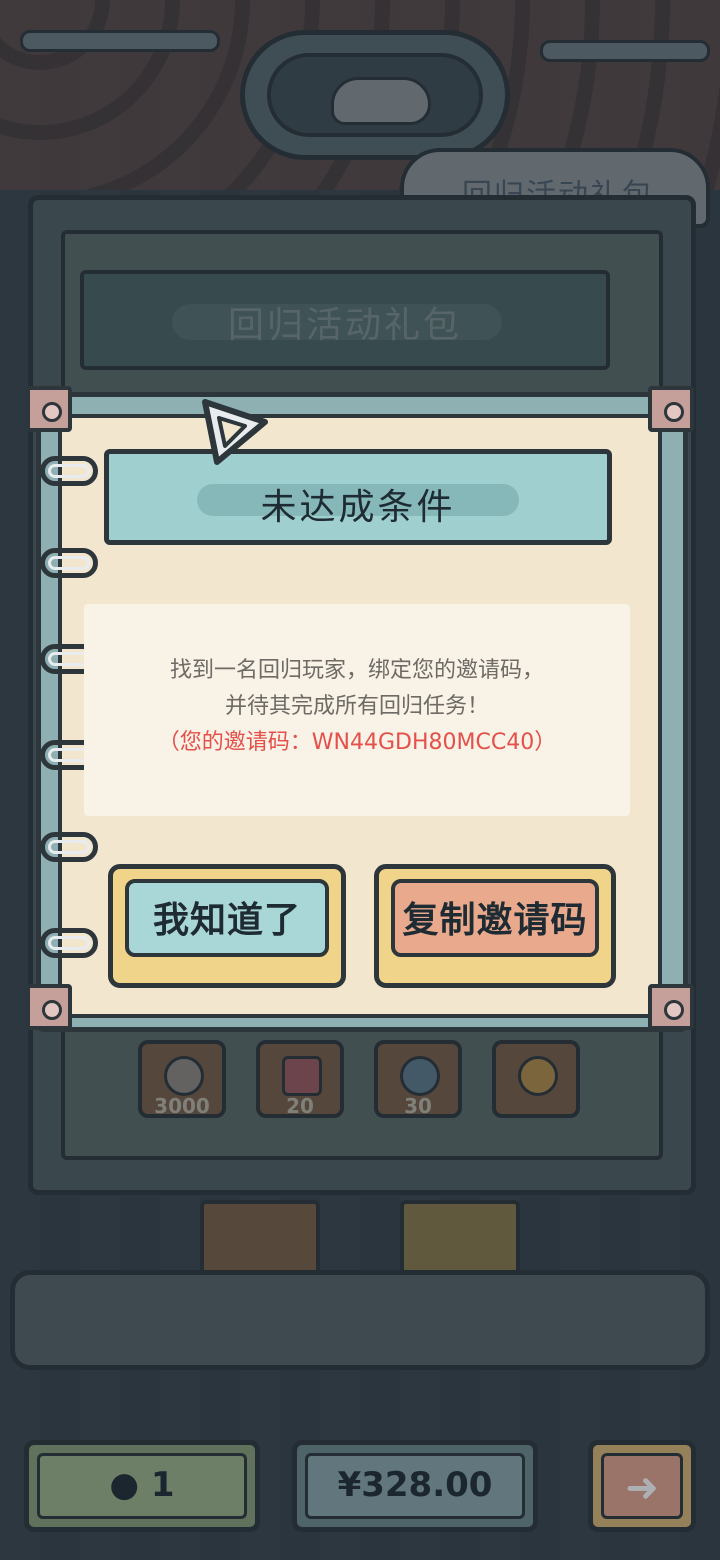 The image size is (720, 1560). I want to click on copy-invite-code-label: 复制邀请码, so click(495, 920).